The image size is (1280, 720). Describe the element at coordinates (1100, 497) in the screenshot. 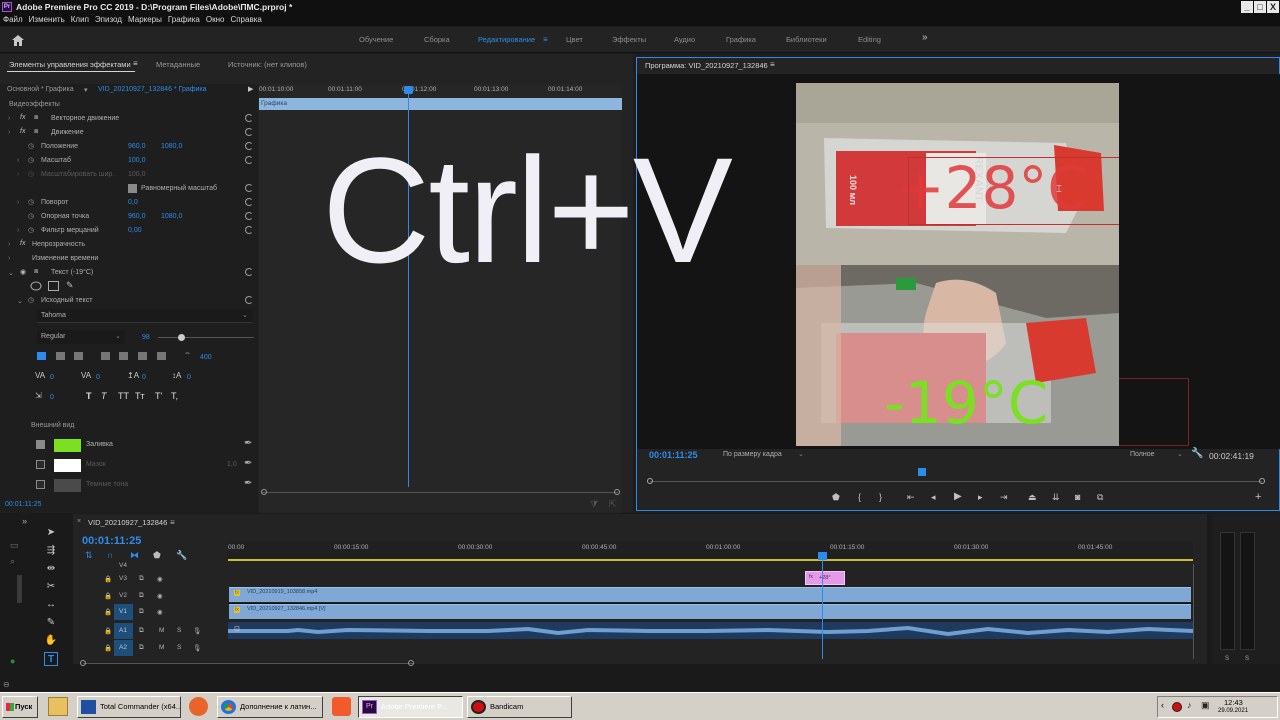

I see `compare-icon: ⧉` at that location.